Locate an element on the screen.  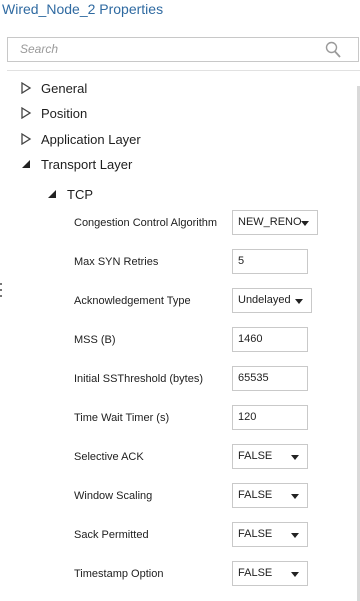
tree-item-position: Position is located at coordinates (53, 113).